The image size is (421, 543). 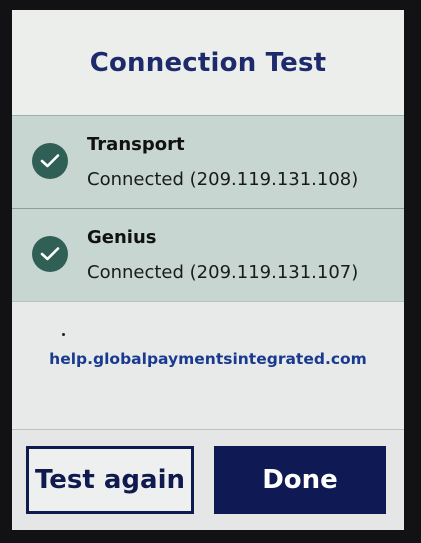 What do you see at coordinates (223, 272) in the screenshot?
I see `status-detail: Connected (209.119.131.107)` at bounding box center [223, 272].